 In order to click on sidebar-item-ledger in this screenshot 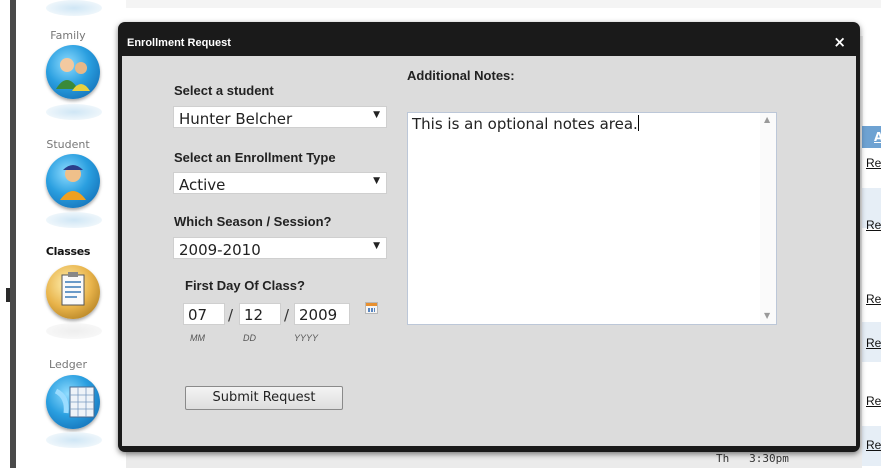, I will do `click(73, 402)`.